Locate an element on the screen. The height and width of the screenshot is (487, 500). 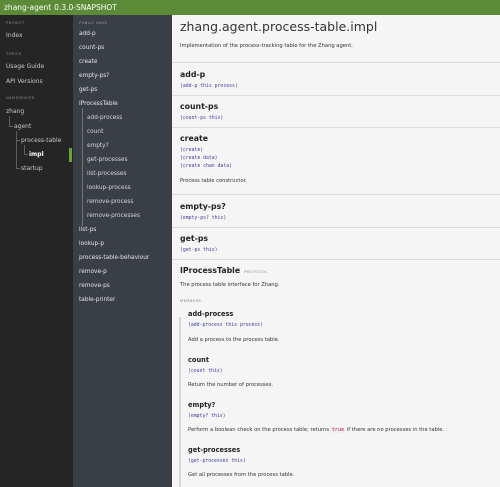
var-lookup-process: lookup-process is located at coordinates (109, 188).